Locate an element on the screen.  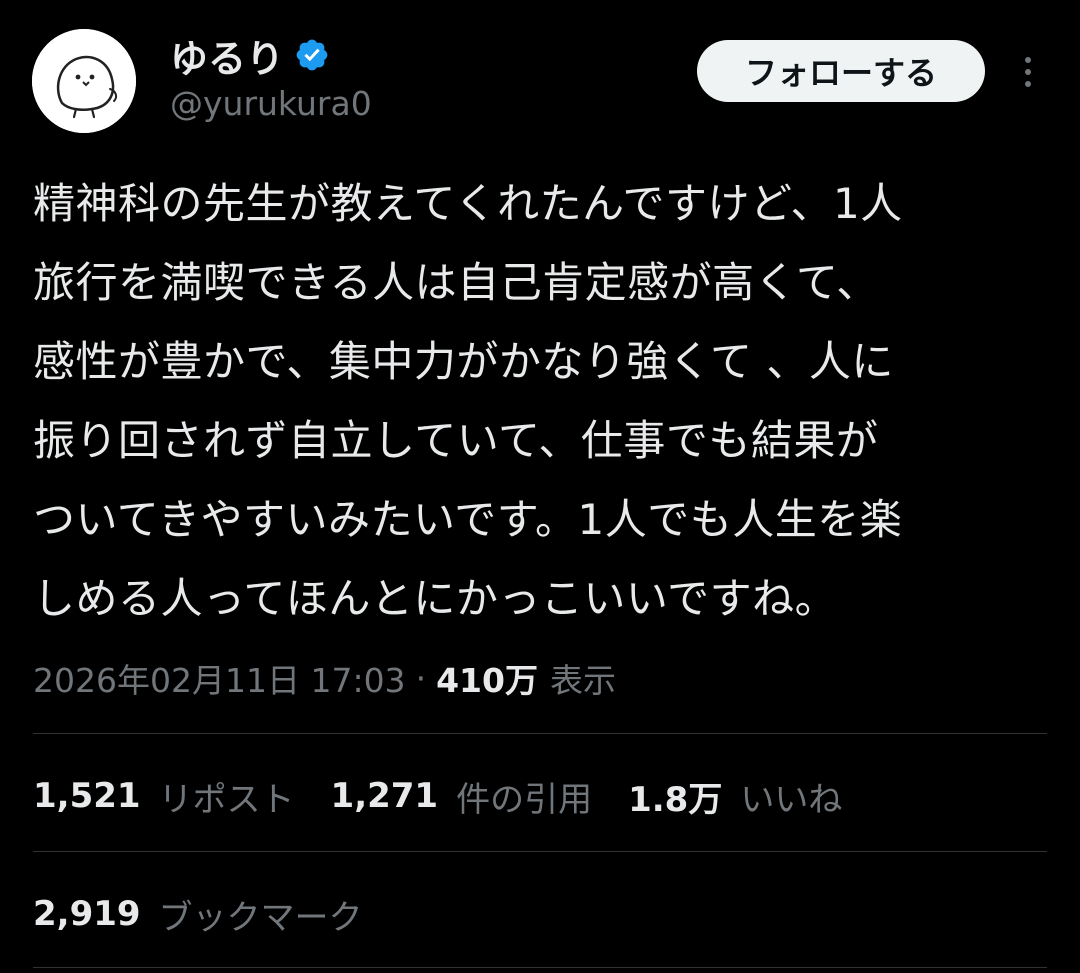
quotes-stat: 1,271 件の引用 is located at coordinates (462, 796).